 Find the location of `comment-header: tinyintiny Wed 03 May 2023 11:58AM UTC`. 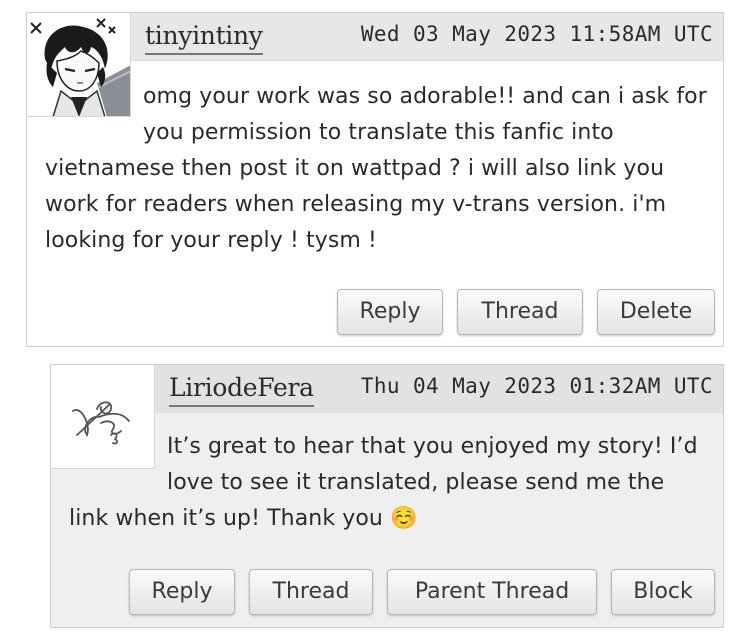

comment-header: tinyintiny Wed 03 May 2023 11:58AM UTC is located at coordinates (427, 37).